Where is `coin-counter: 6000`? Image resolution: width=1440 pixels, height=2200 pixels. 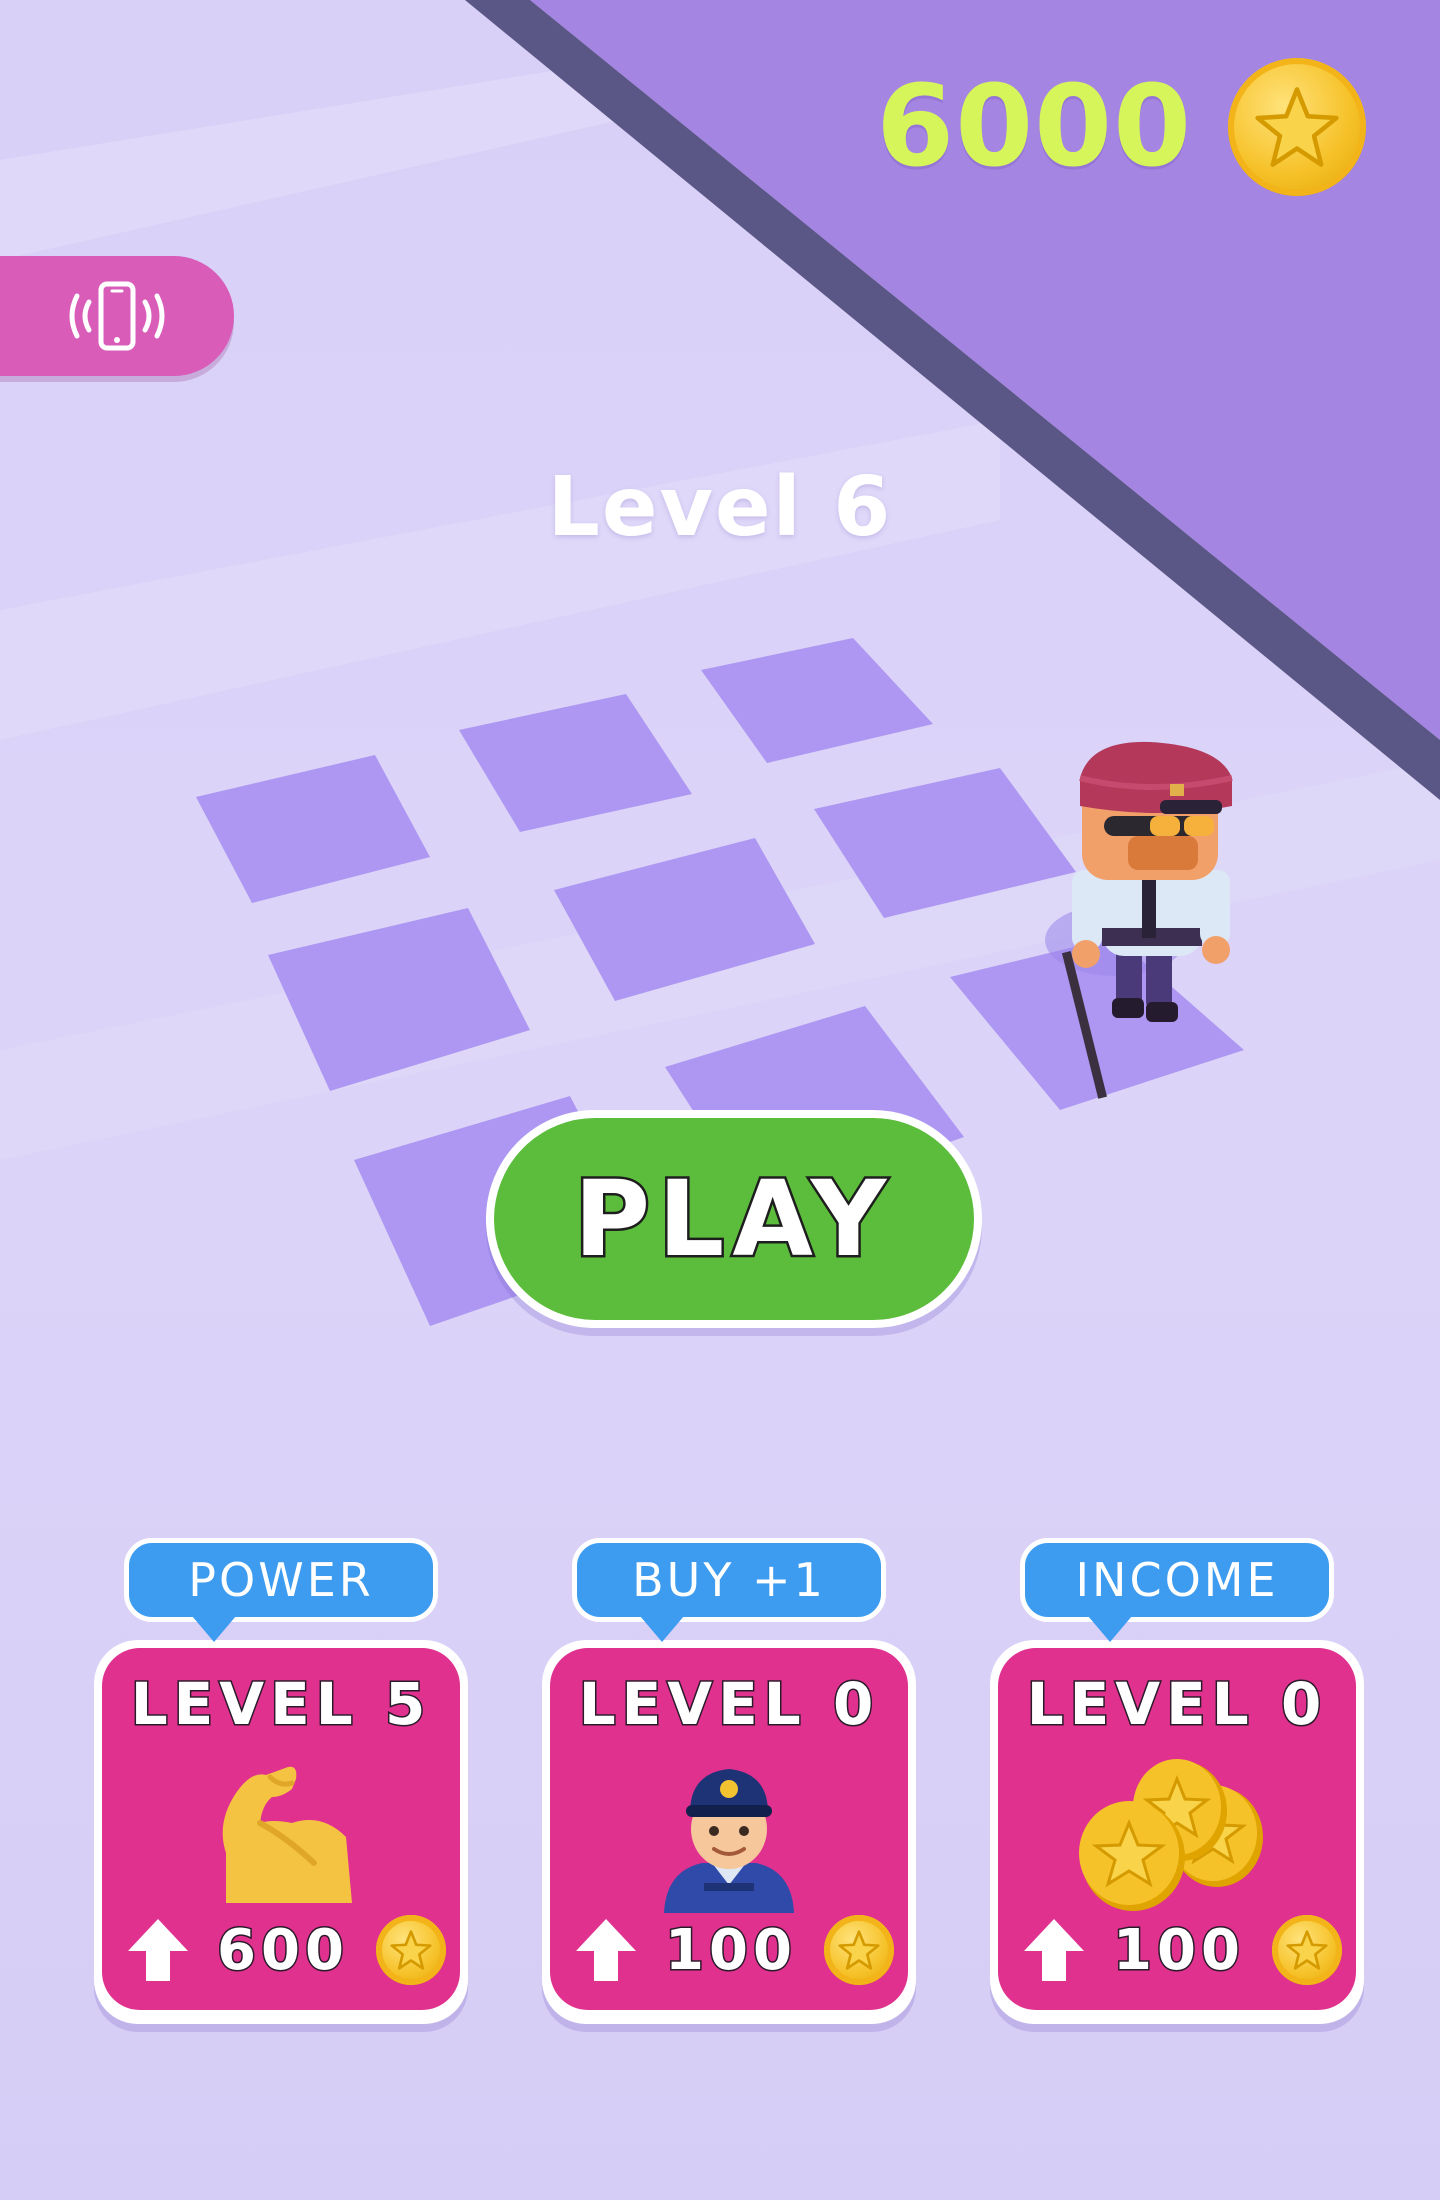 coin-counter: 6000 is located at coordinates (1121, 127).